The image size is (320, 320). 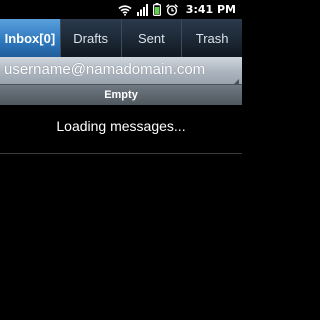 I want to click on status-time: 3:41 PM, so click(x=210, y=9).